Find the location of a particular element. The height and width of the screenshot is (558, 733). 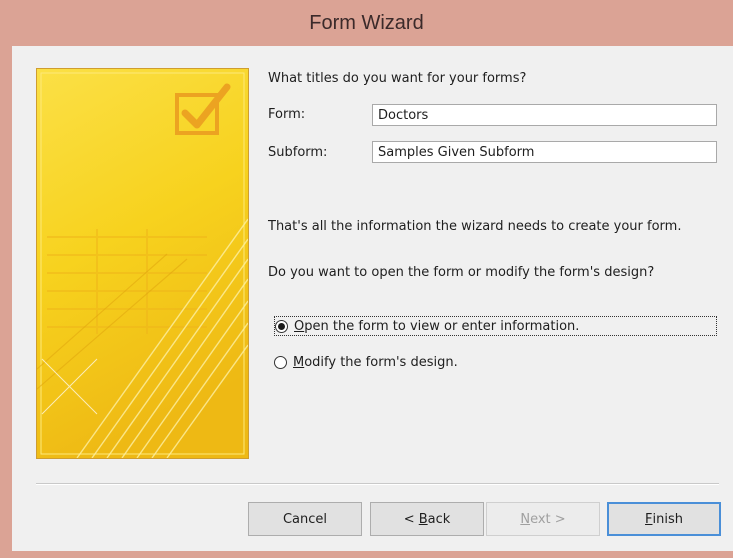

modify-design-label: Modify the form's design. is located at coordinates (375, 362).